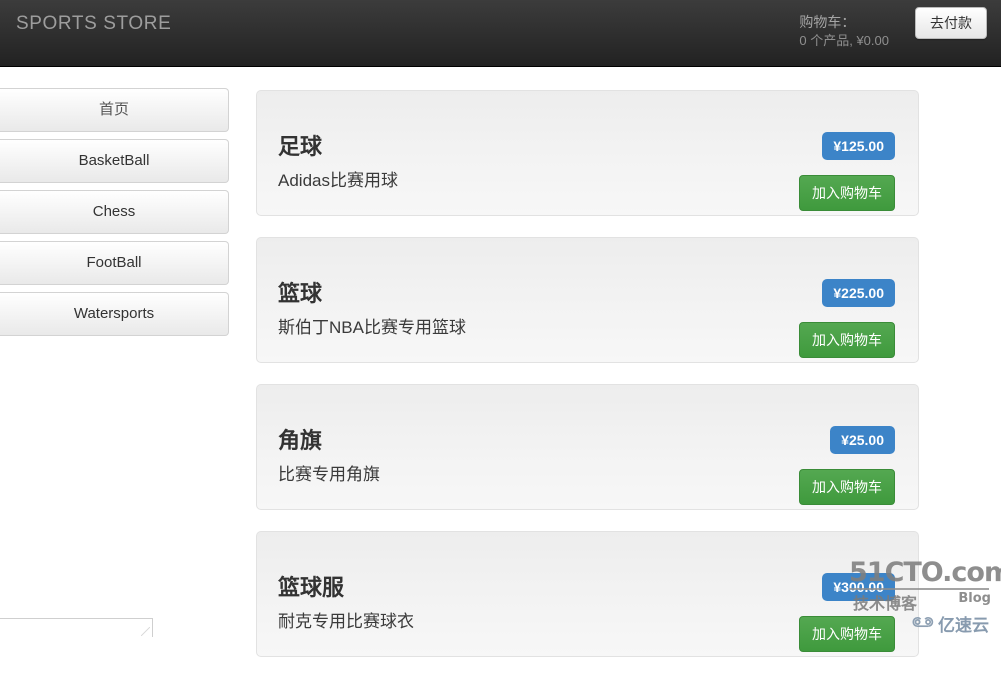 This screenshot has height=678, width=1001. I want to click on sidebar-item-football: FootBall, so click(114, 263).